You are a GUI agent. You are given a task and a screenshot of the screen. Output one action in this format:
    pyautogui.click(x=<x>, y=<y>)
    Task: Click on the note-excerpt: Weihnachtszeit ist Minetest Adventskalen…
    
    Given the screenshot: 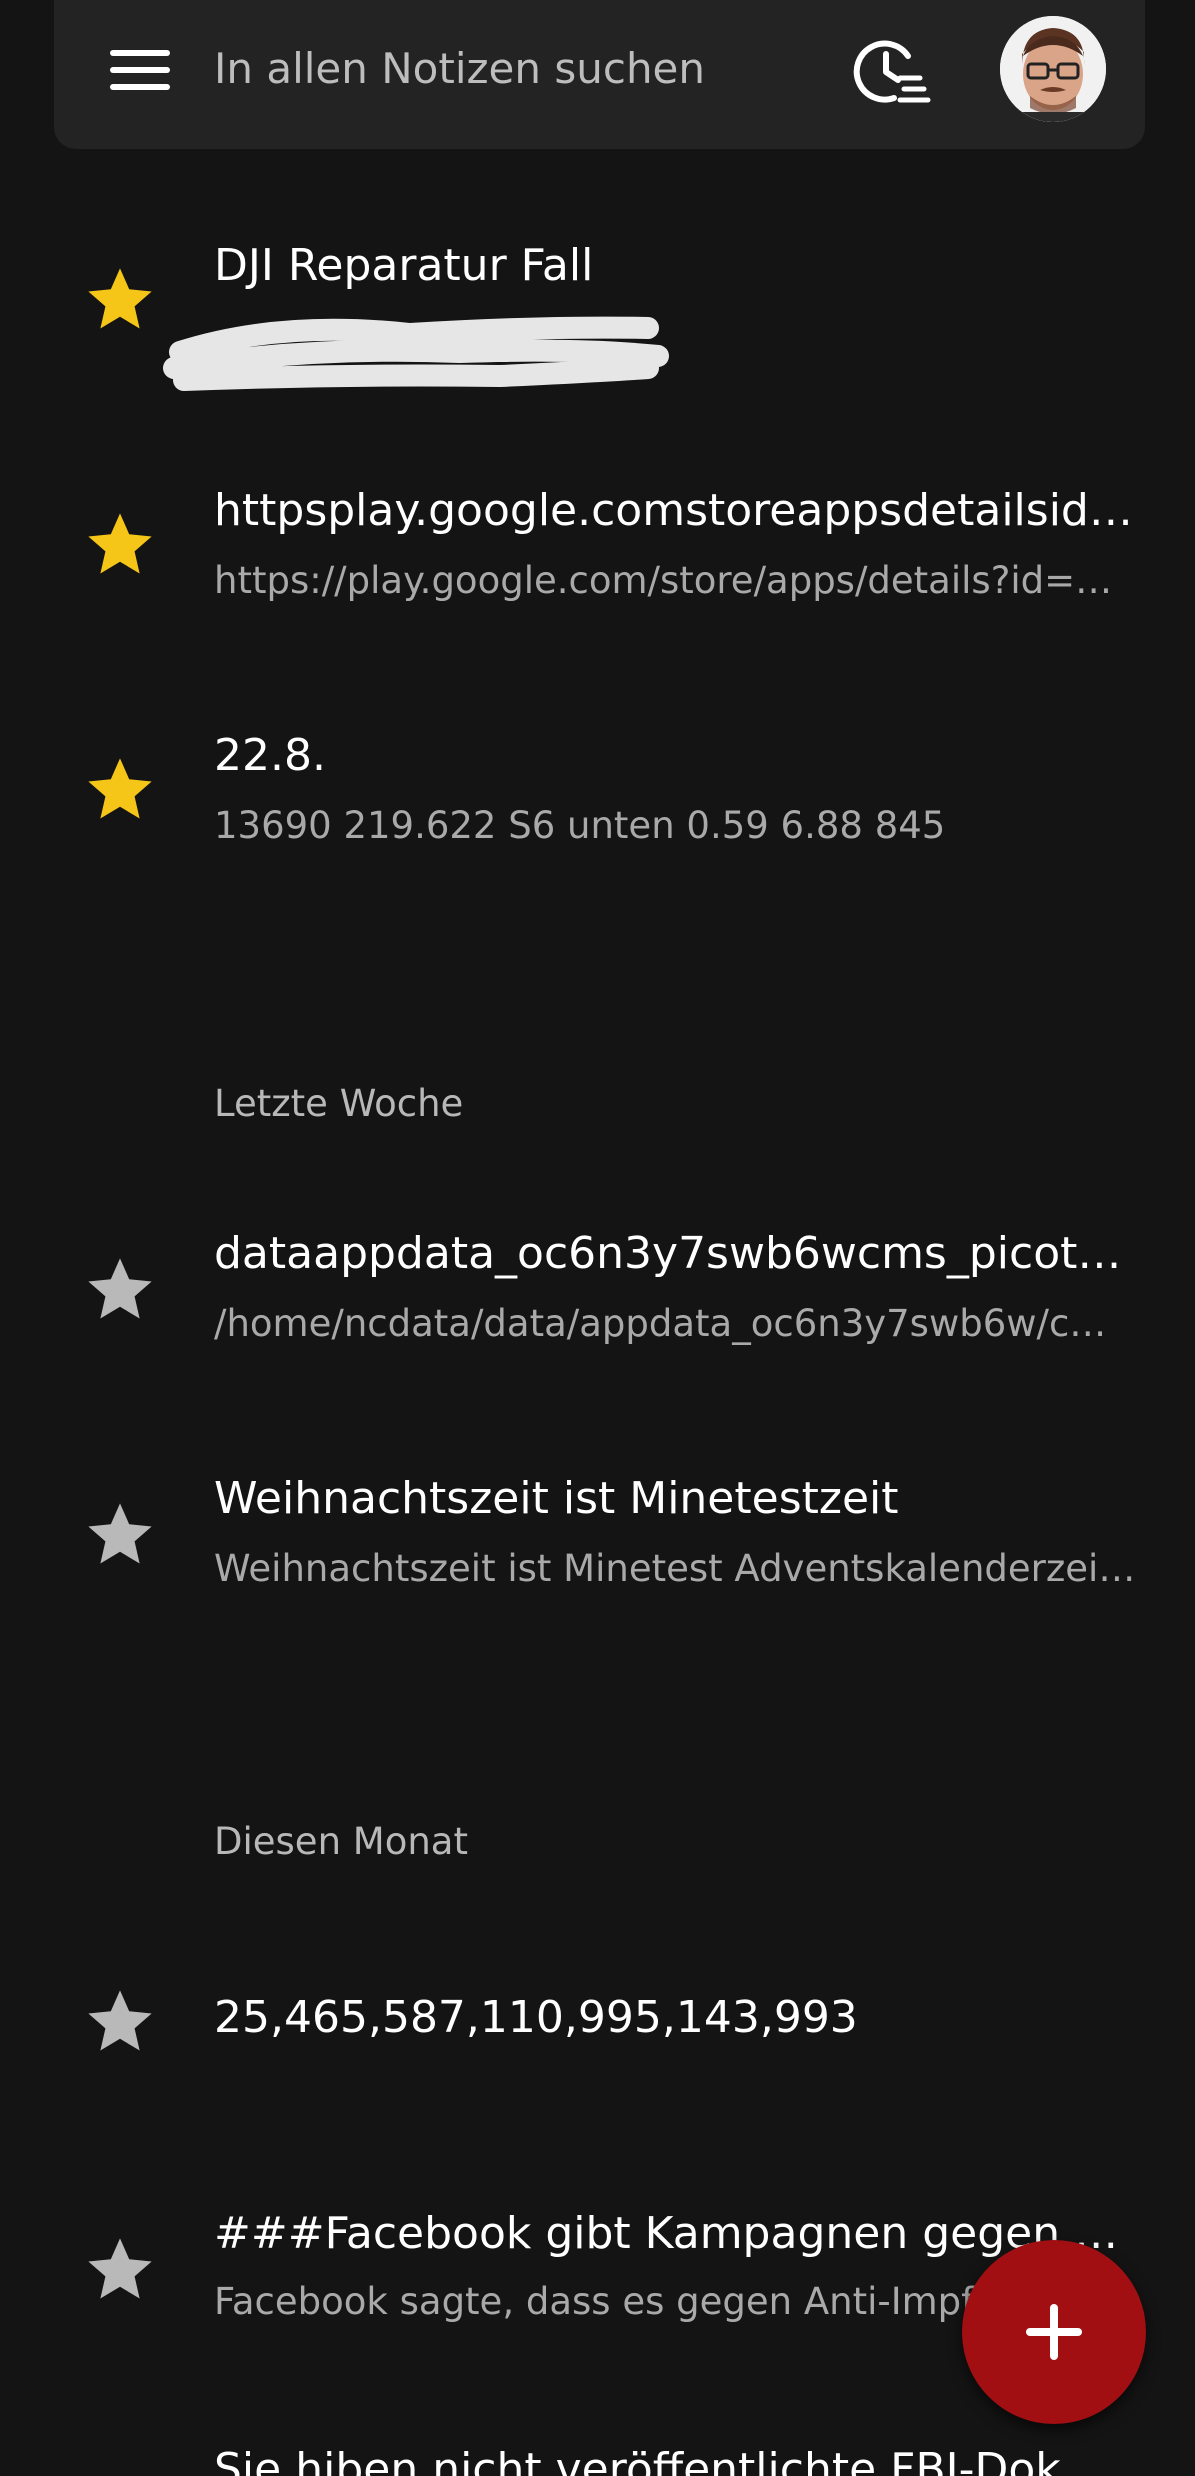 What is the action you would take?
    pyautogui.click(x=679, y=1568)
    